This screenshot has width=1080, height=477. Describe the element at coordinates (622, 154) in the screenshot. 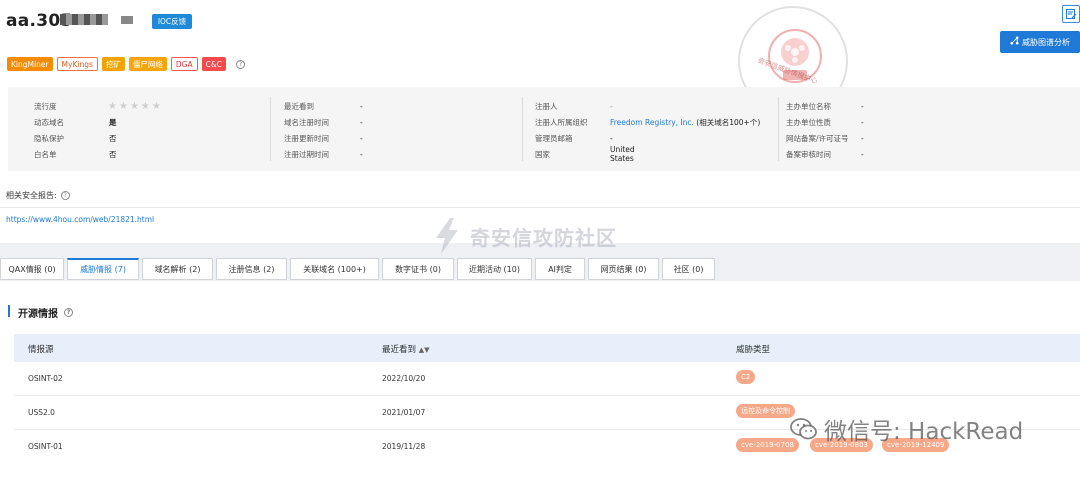

I see `info-value-country: United States` at that location.